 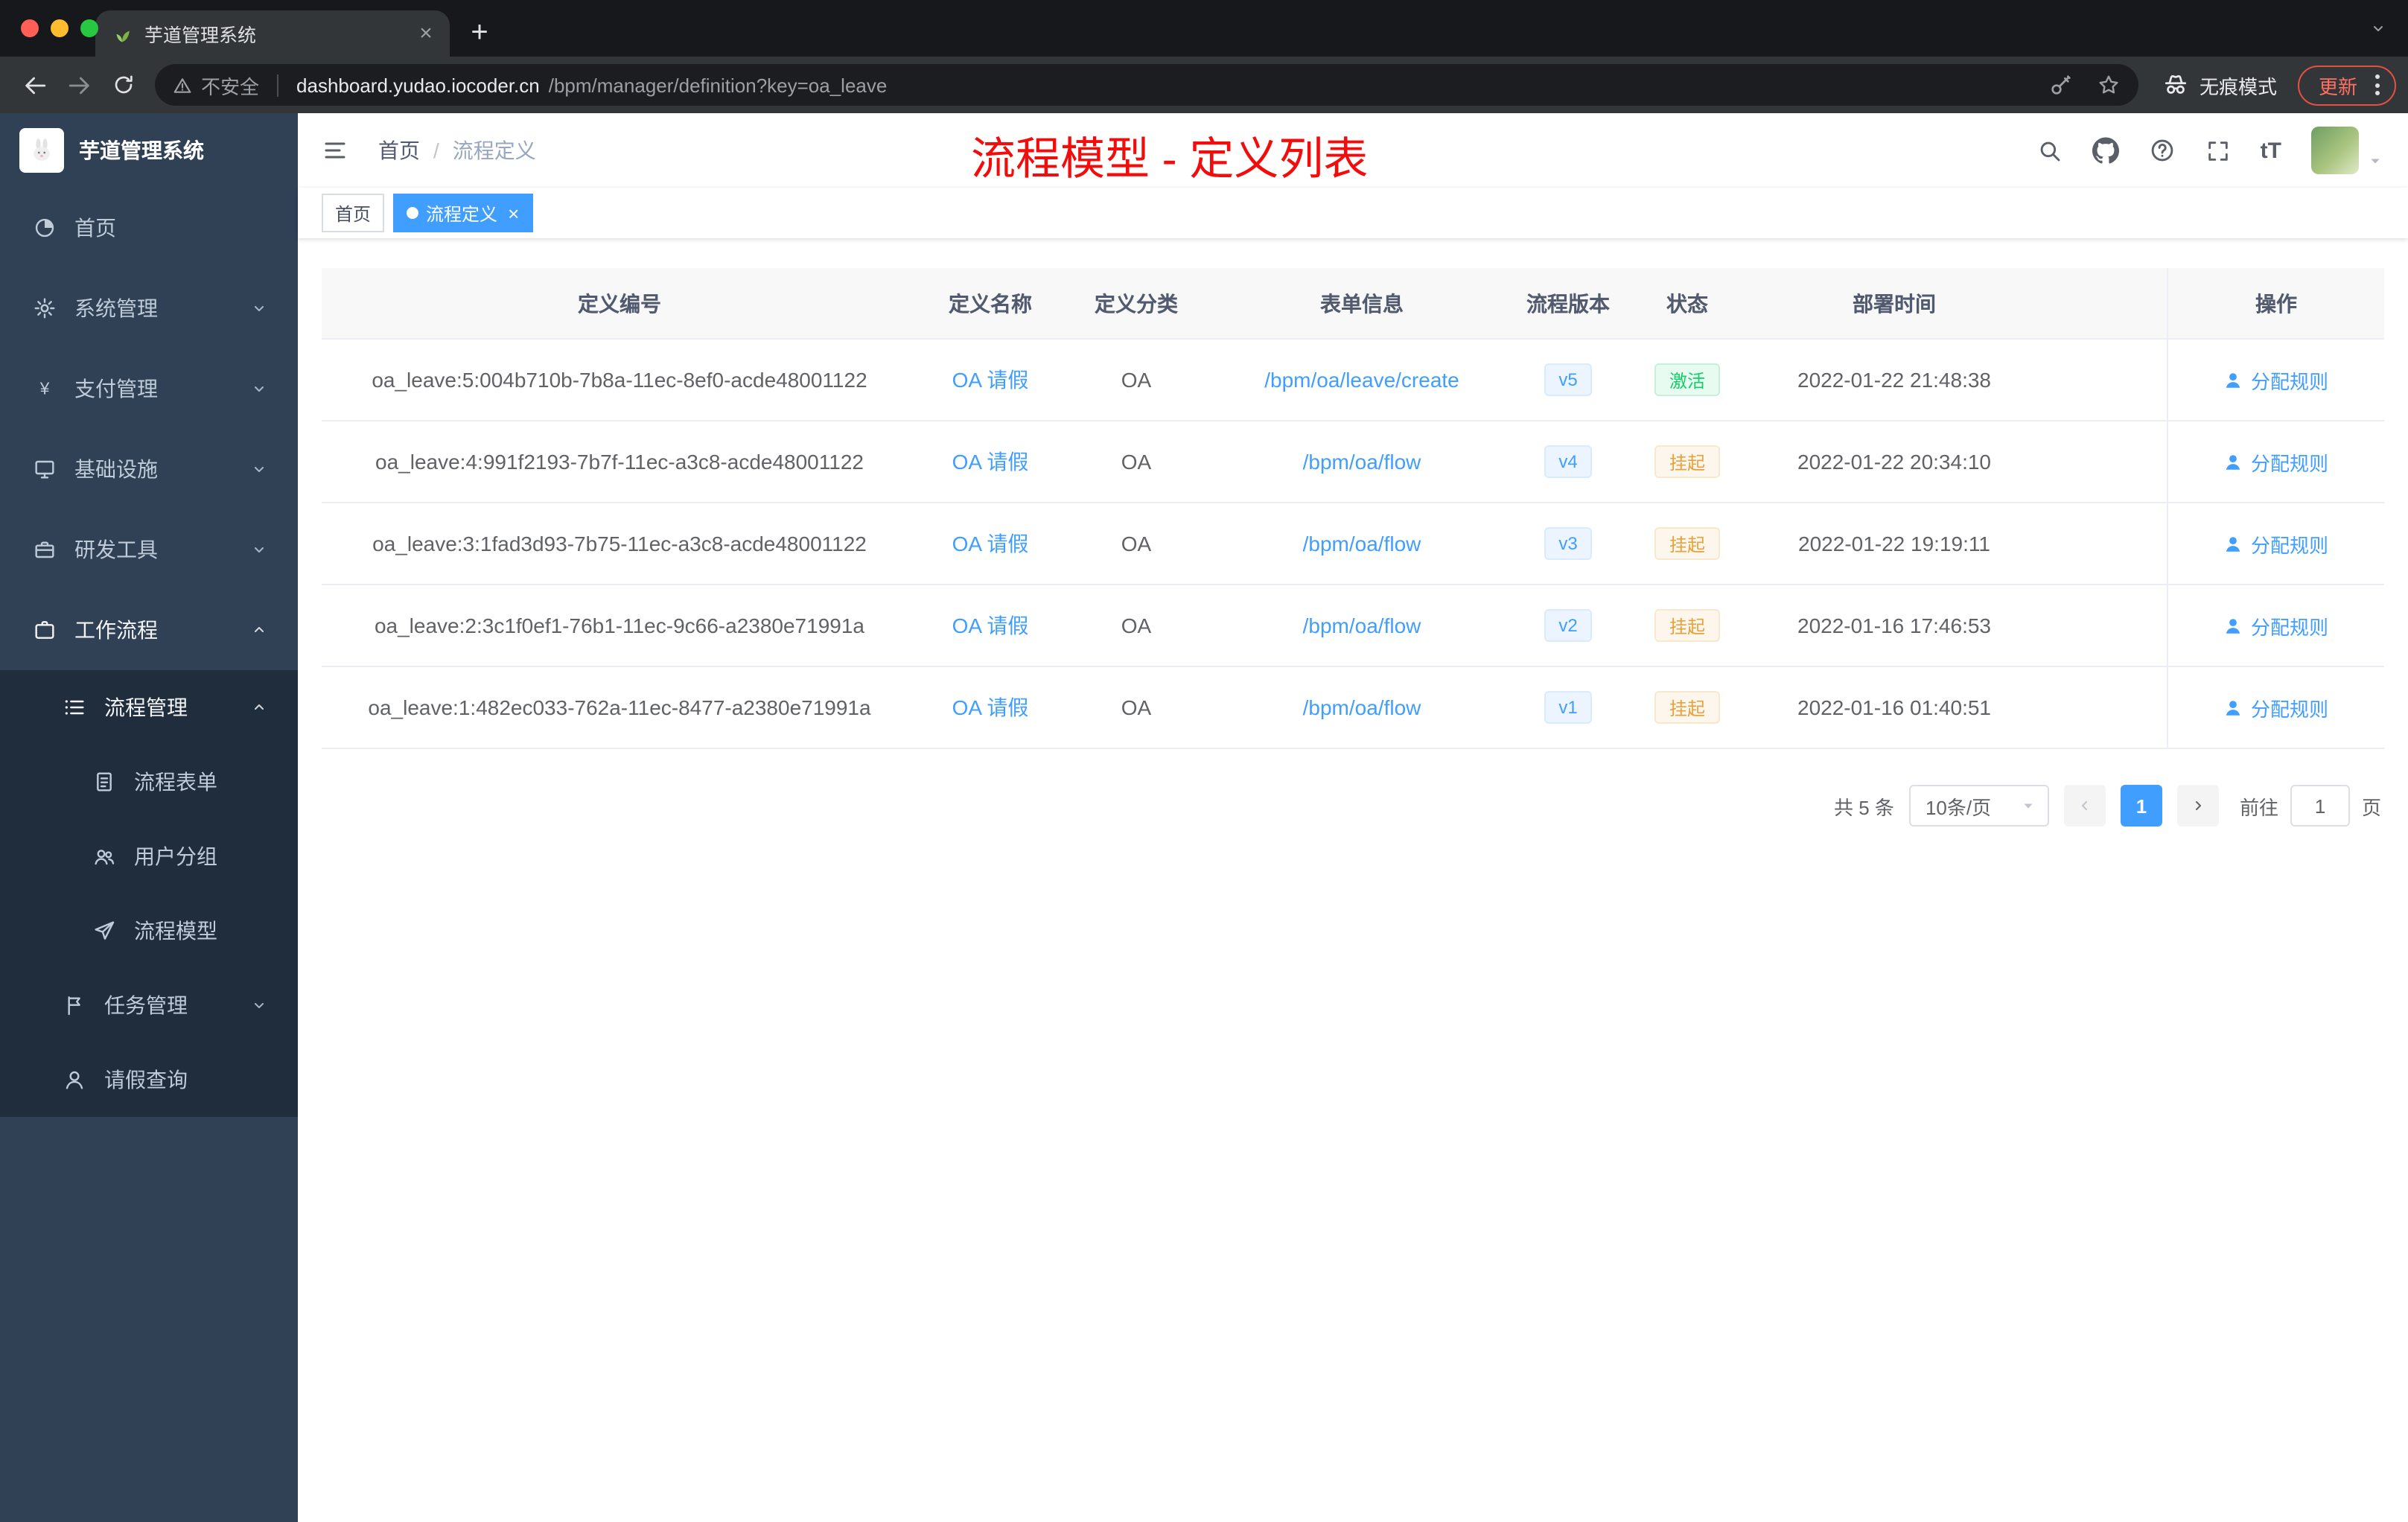 I want to click on sidebar-toggle-button, so click(x=336, y=150).